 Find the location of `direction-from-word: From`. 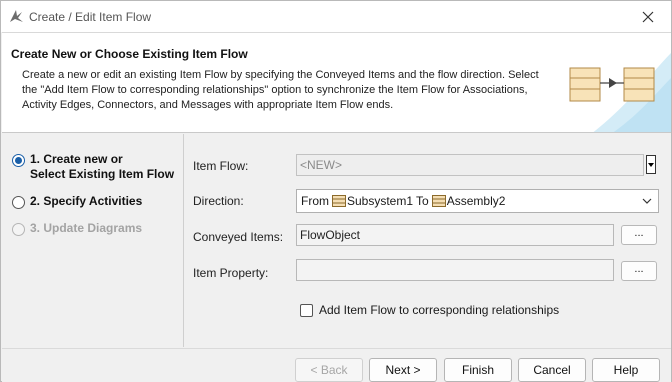

direction-from-word: From is located at coordinates (315, 201).